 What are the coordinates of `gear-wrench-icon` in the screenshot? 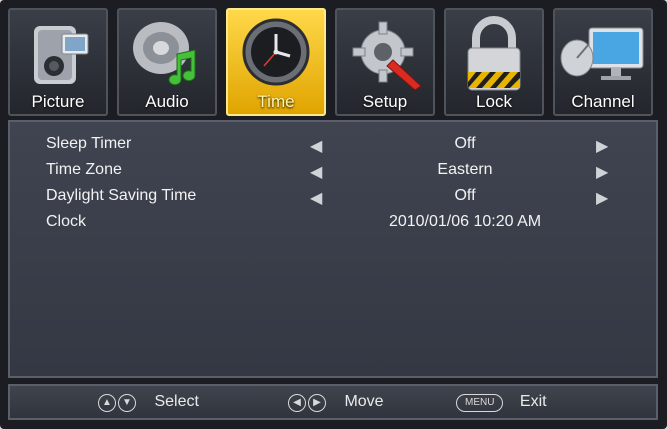 It's located at (387, 56).